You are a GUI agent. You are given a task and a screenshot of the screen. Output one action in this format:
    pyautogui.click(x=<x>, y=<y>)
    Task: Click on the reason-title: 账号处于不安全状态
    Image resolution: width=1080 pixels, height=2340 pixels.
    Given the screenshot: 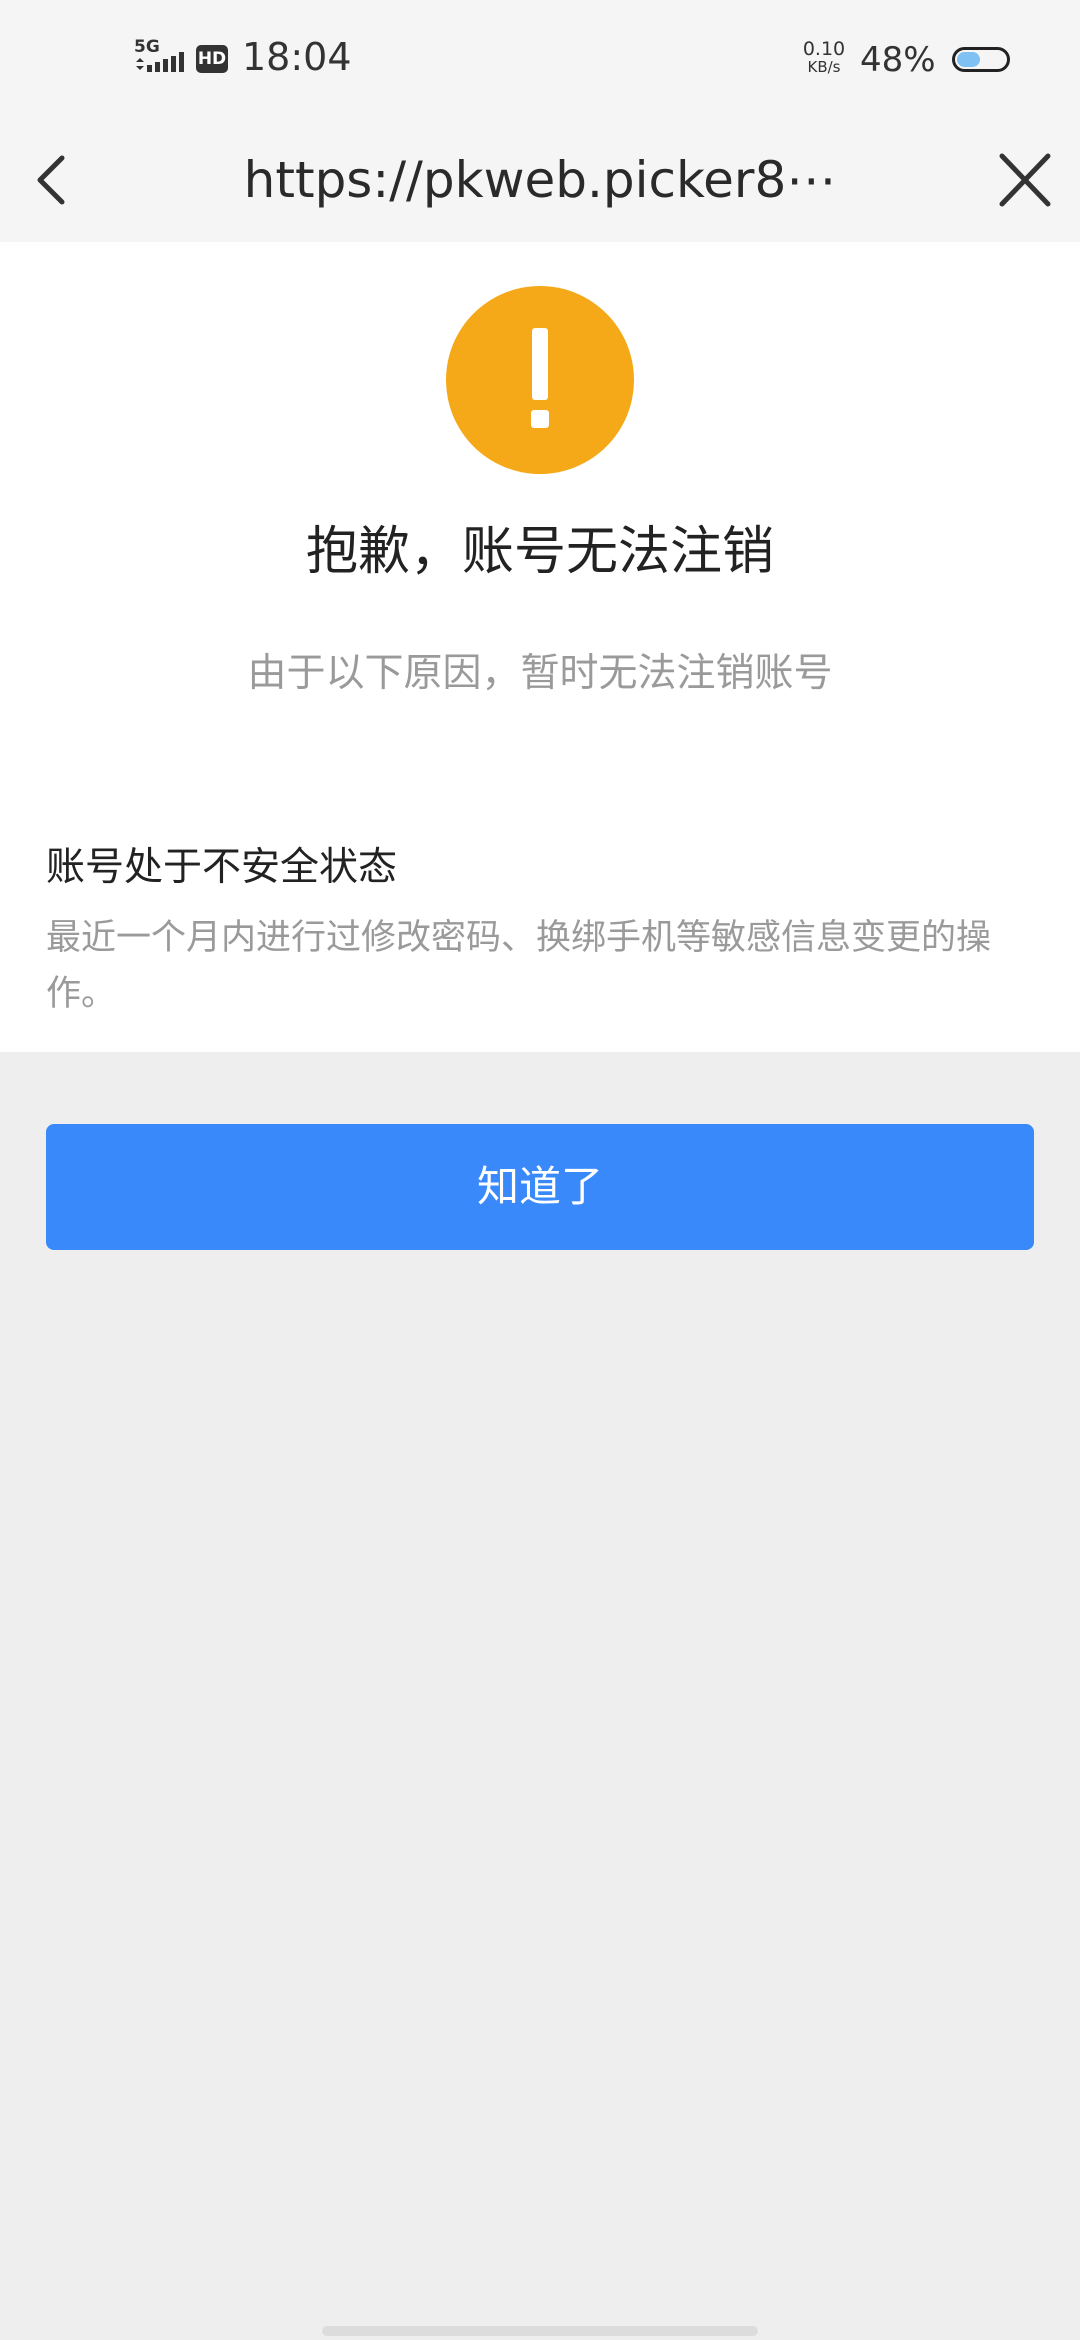 What is the action you would take?
    pyautogui.click(x=222, y=867)
    